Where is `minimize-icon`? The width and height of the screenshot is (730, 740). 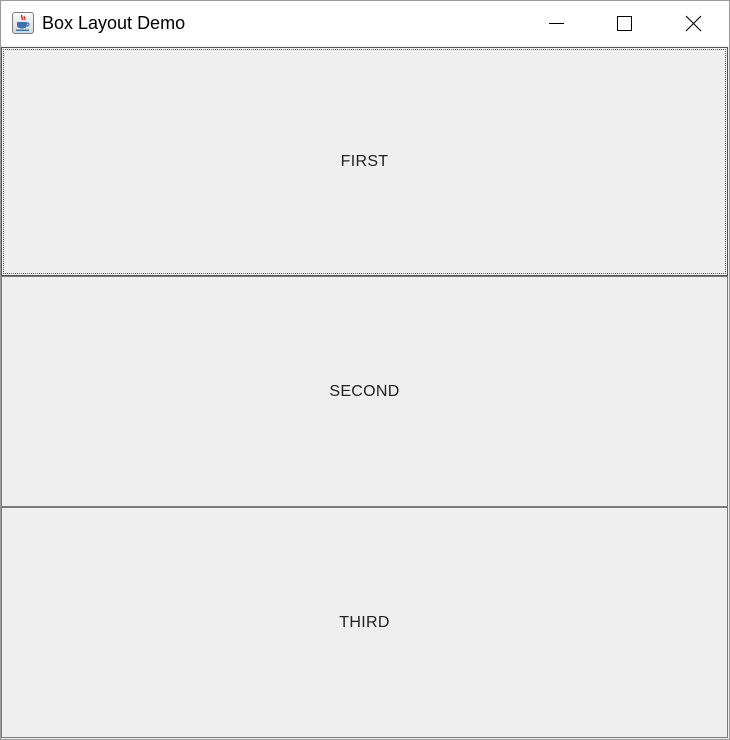 minimize-icon is located at coordinates (556, 23).